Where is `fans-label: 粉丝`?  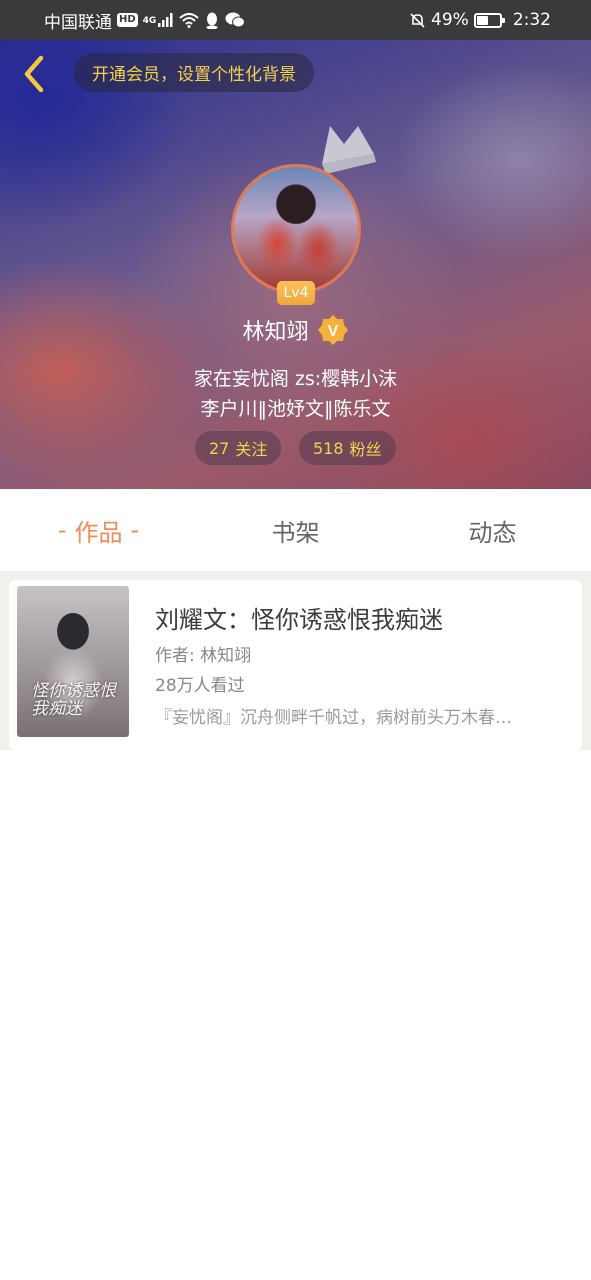 fans-label: 粉丝 is located at coordinates (365, 449).